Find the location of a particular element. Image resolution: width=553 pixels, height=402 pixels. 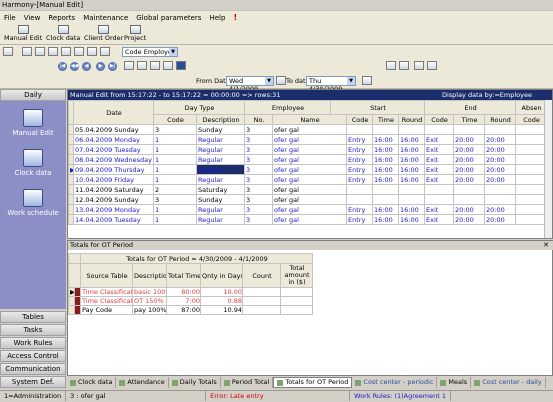

ot-cell-time: 7:00 is located at coordinates (183, 301).